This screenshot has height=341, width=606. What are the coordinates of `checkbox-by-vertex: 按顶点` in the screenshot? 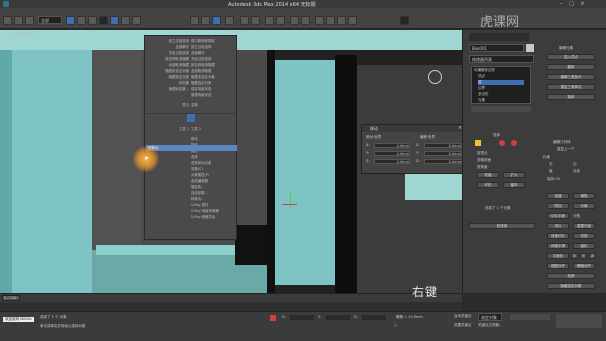 It's located at (482, 153).